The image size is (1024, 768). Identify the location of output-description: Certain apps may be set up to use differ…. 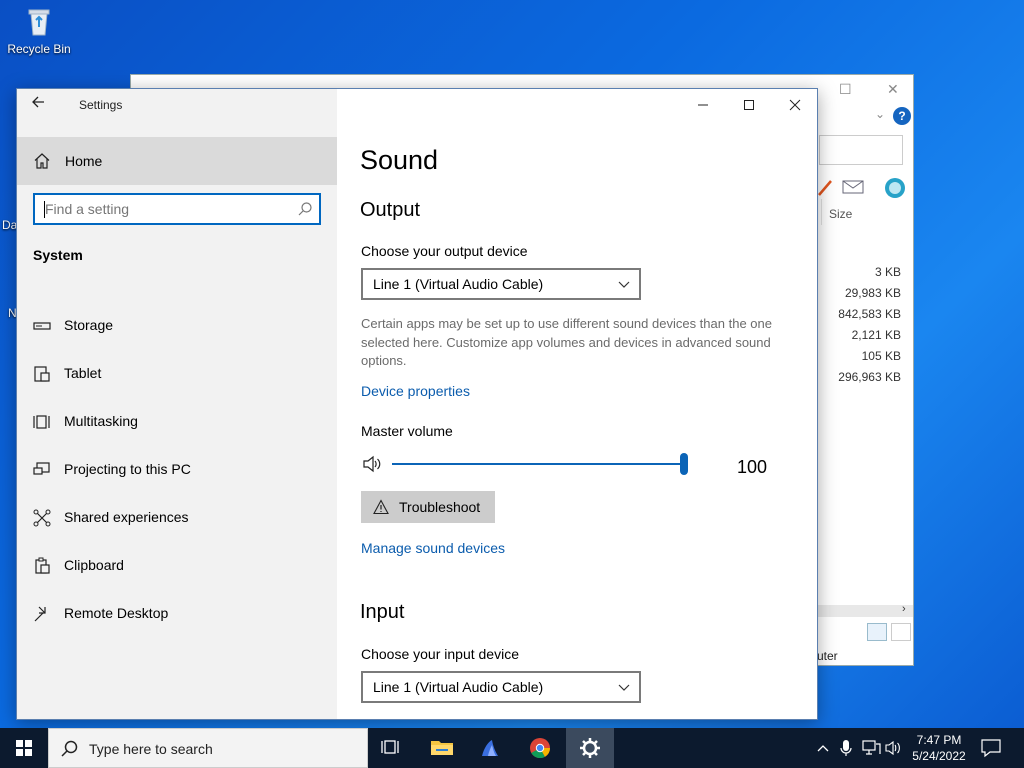
(566, 342).